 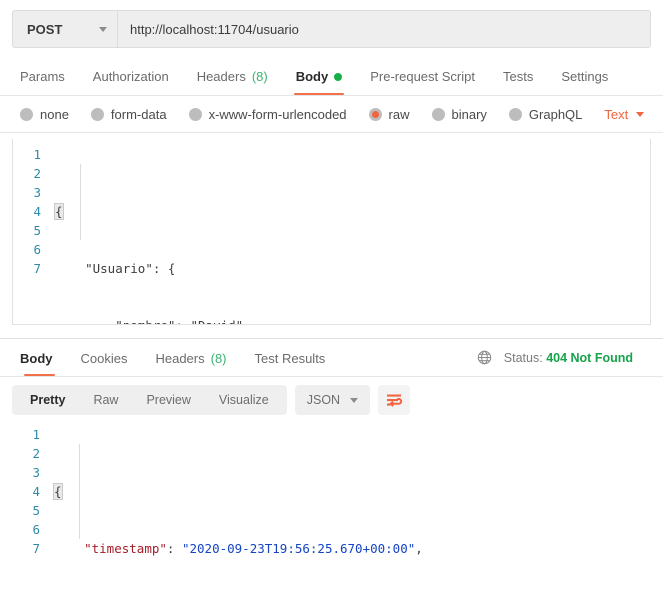 I want to click on response-view-toolbar: Pretty Raw Preview Visualize JSON, so click(x=331, y=396).